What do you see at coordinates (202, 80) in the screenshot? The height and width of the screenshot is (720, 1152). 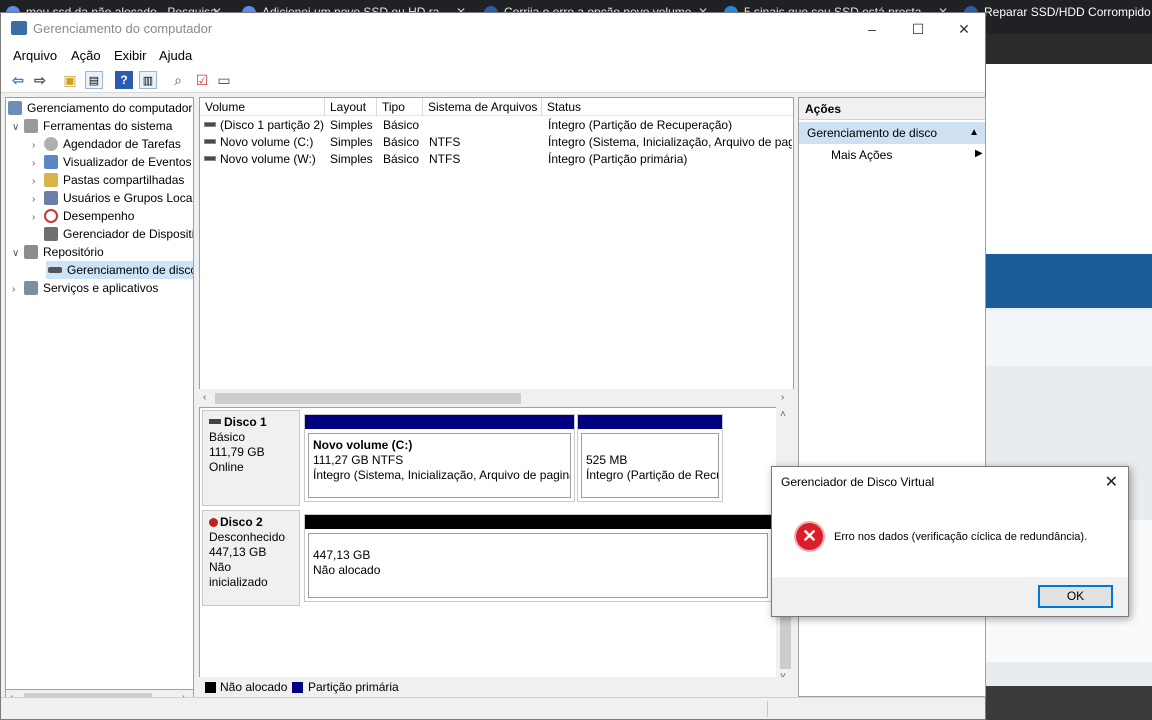 I see `check-icon: ☑` at bounding box center [202, 80].